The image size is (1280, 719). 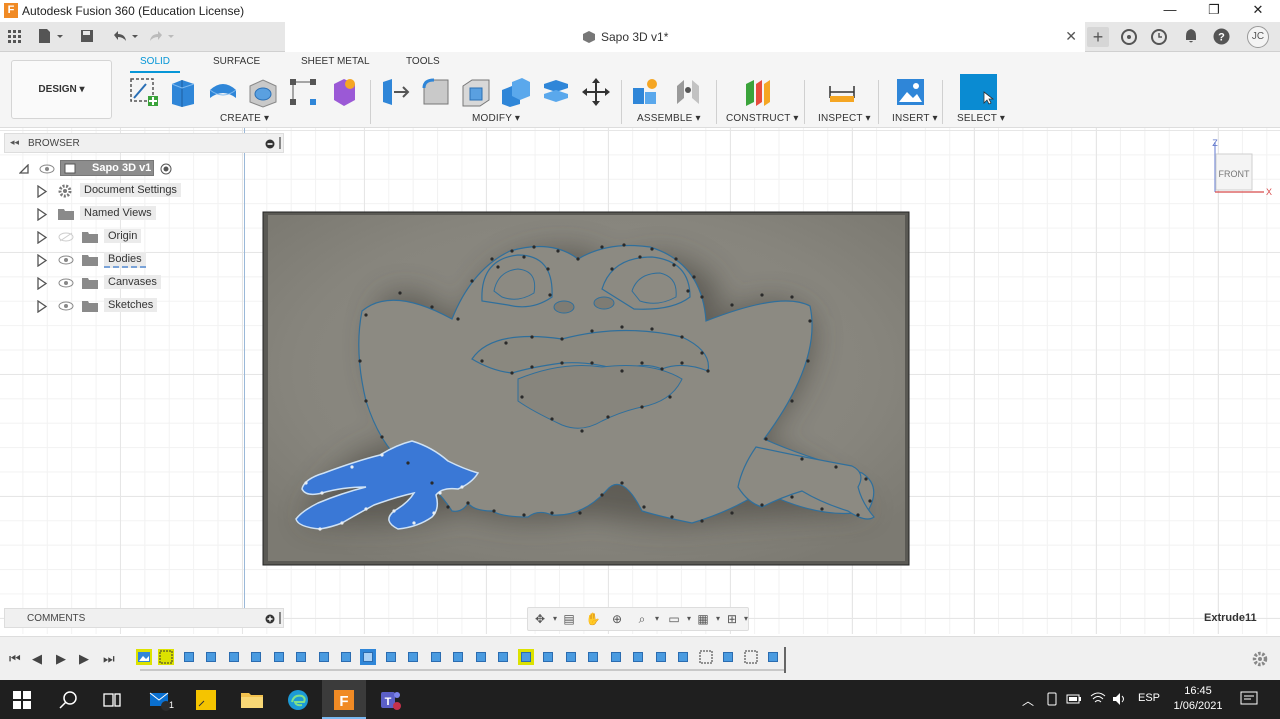 What do you see at coordinates (596, 92) in the screenshot?
I see `move-copy-icon` at bounding box center [596, 92].